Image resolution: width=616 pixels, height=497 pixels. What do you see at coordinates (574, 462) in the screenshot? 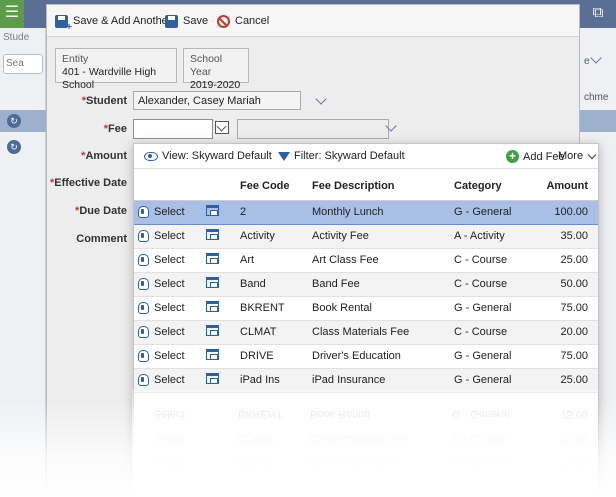
I see `reflected-amount: 75.00` at bounding box center [574, 462].